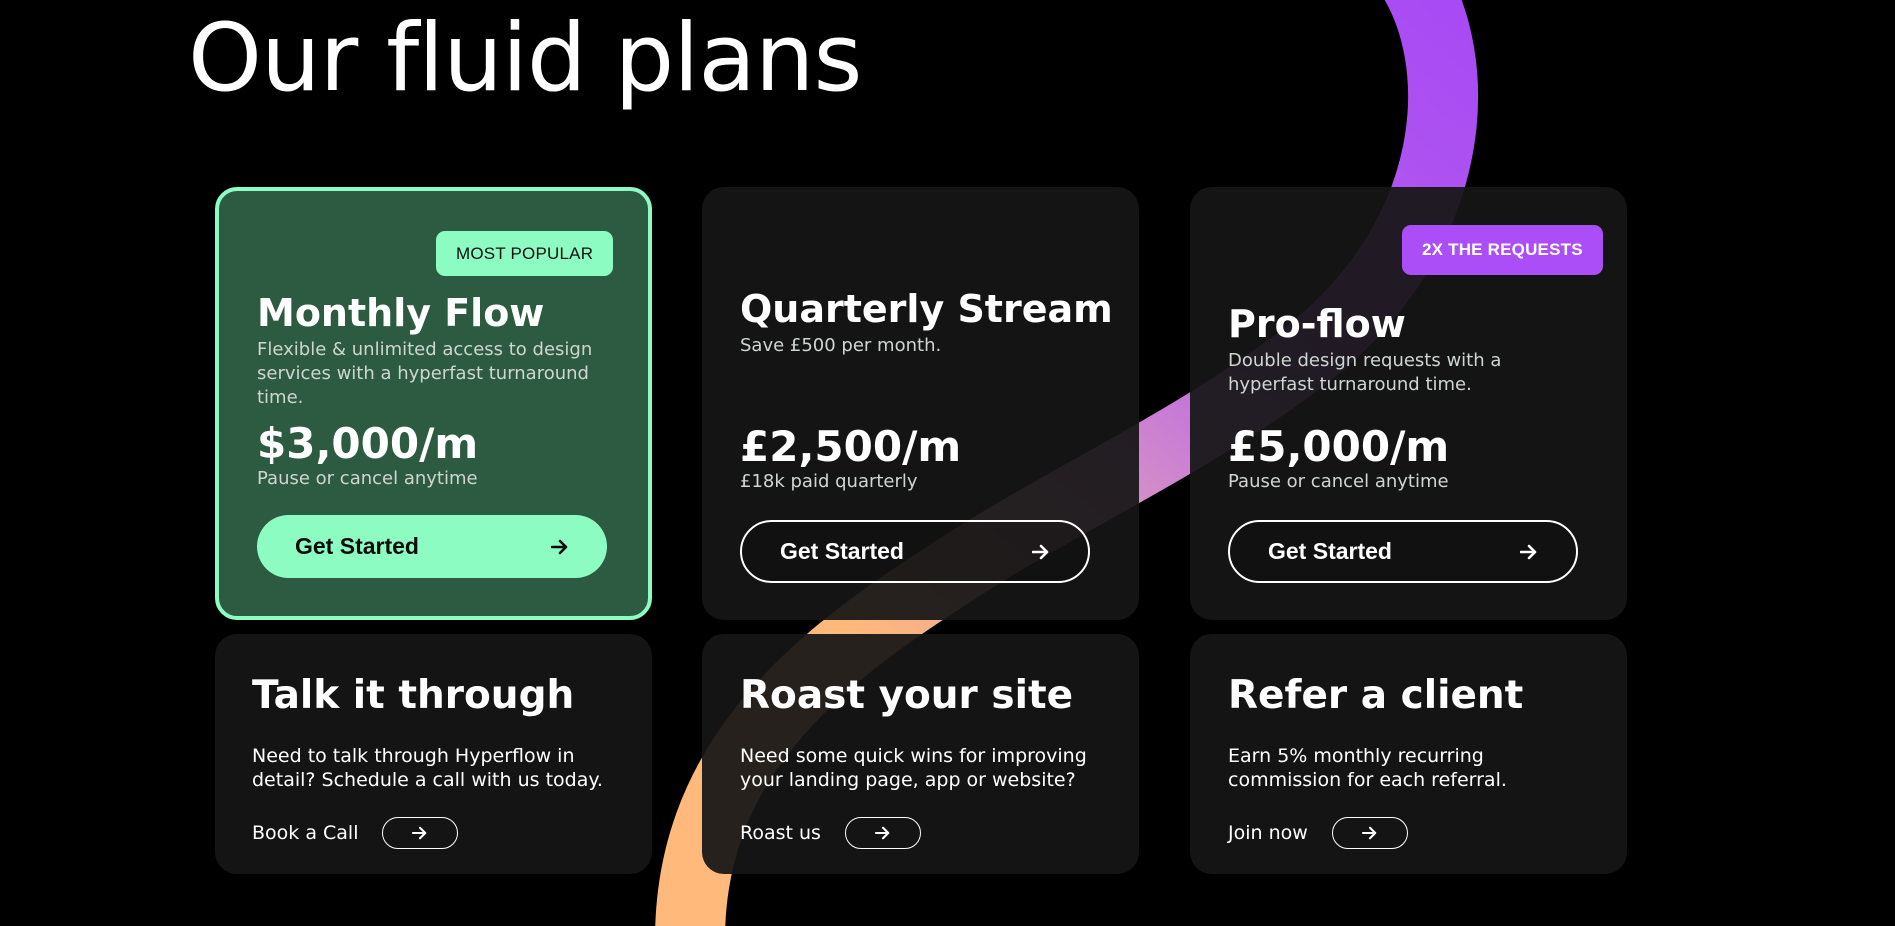 The width and height of the screenshot is (1895, 926). I want to click on roast-us-link: Roast us, so click(830, 833).